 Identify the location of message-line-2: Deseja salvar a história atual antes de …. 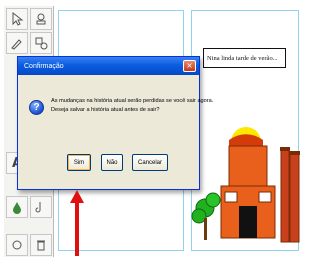
(105, 110).